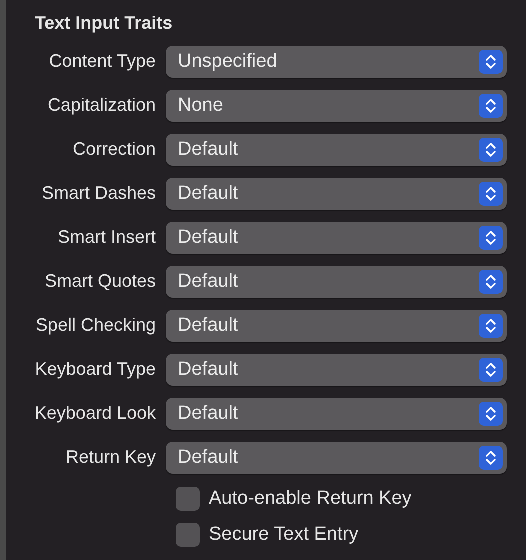 The height and width of the screenshot is (560, 526). I want to click on field-label: Keyboard Type, so click(95, 369).